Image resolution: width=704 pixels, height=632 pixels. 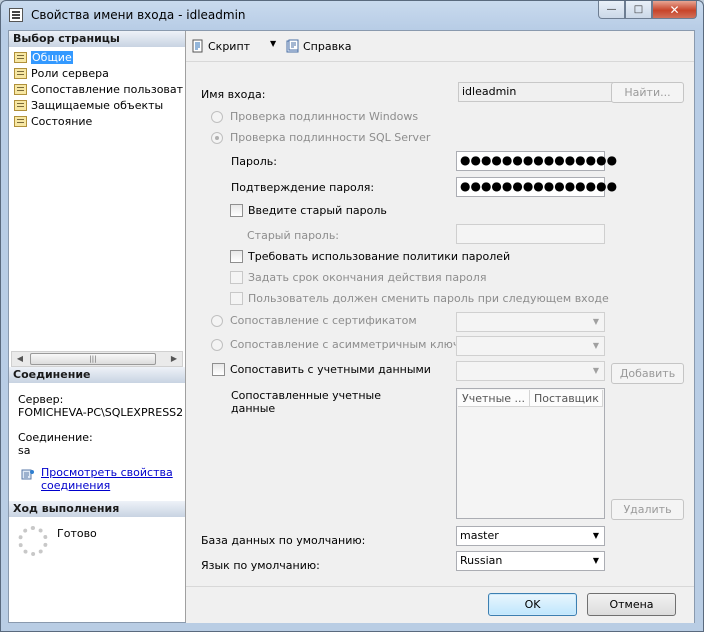 What do you see at coordinates (631, 604) in the screenshot?
I see `cancel-button: Отмена` at bounding box center [631, 604].